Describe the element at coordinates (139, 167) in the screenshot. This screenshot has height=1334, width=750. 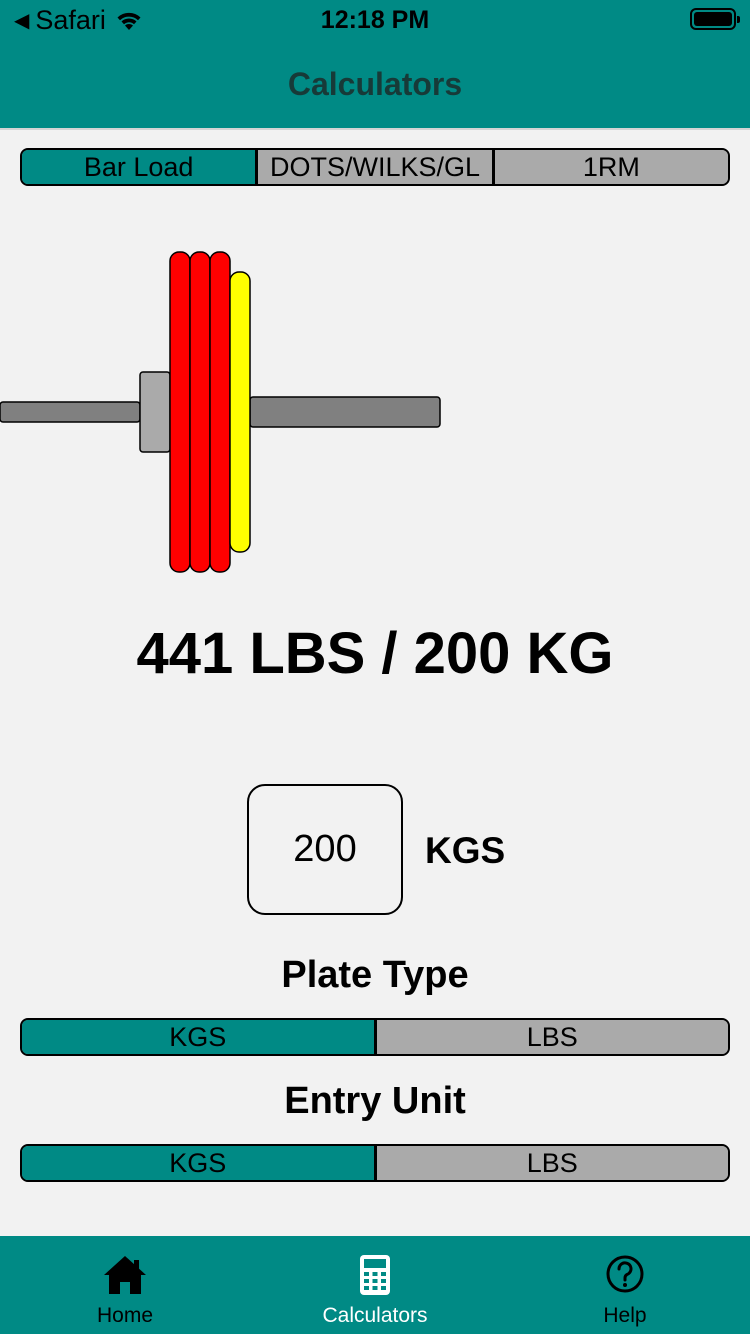
I see `tab-bar-load: Bar Load` at that location.